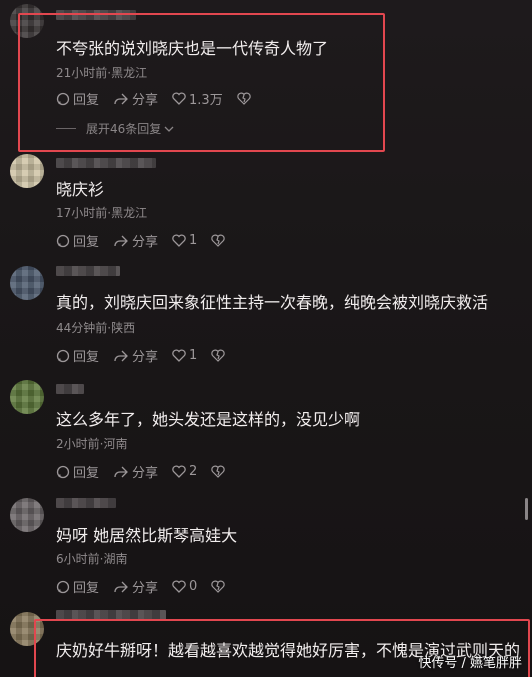 The image size is (532, 677). I want to click on like-button: 2, so click(184, 471).